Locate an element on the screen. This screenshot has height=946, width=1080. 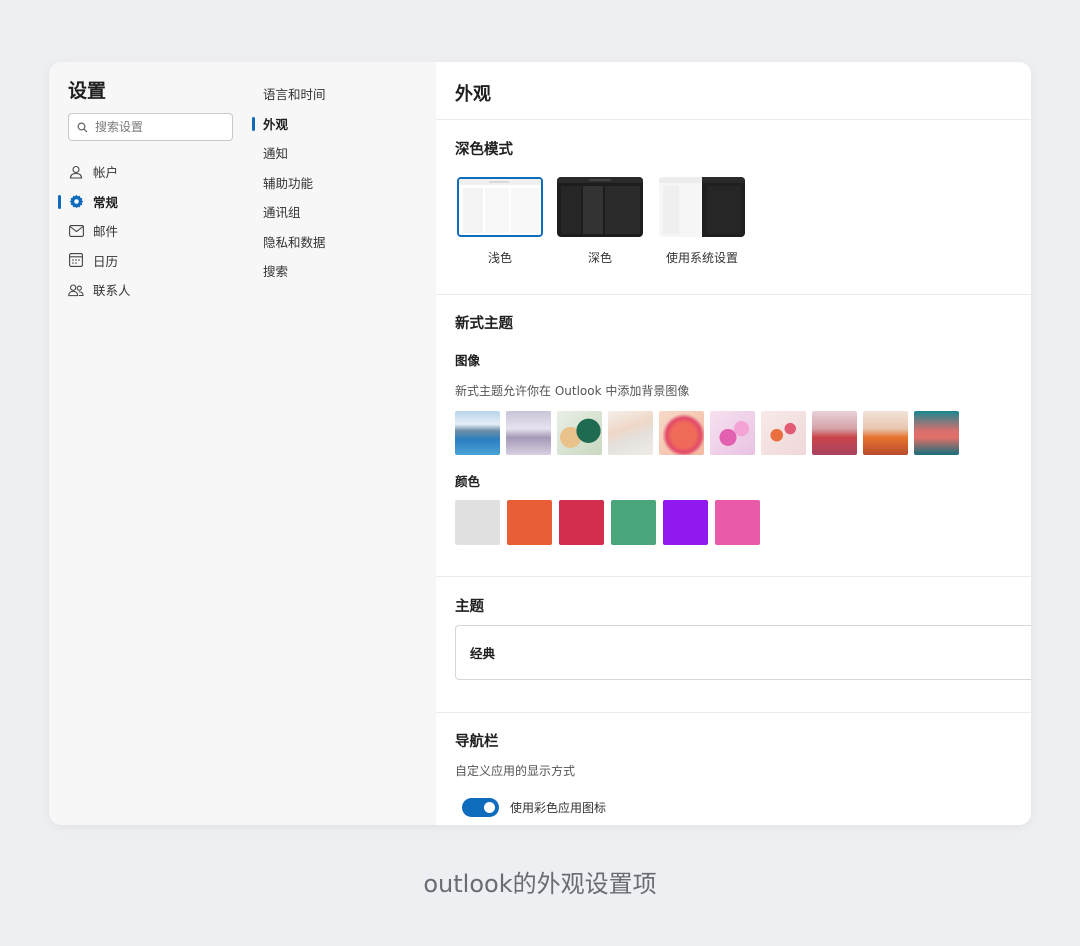
light-mode-preview is located at coordinates (500, 207).